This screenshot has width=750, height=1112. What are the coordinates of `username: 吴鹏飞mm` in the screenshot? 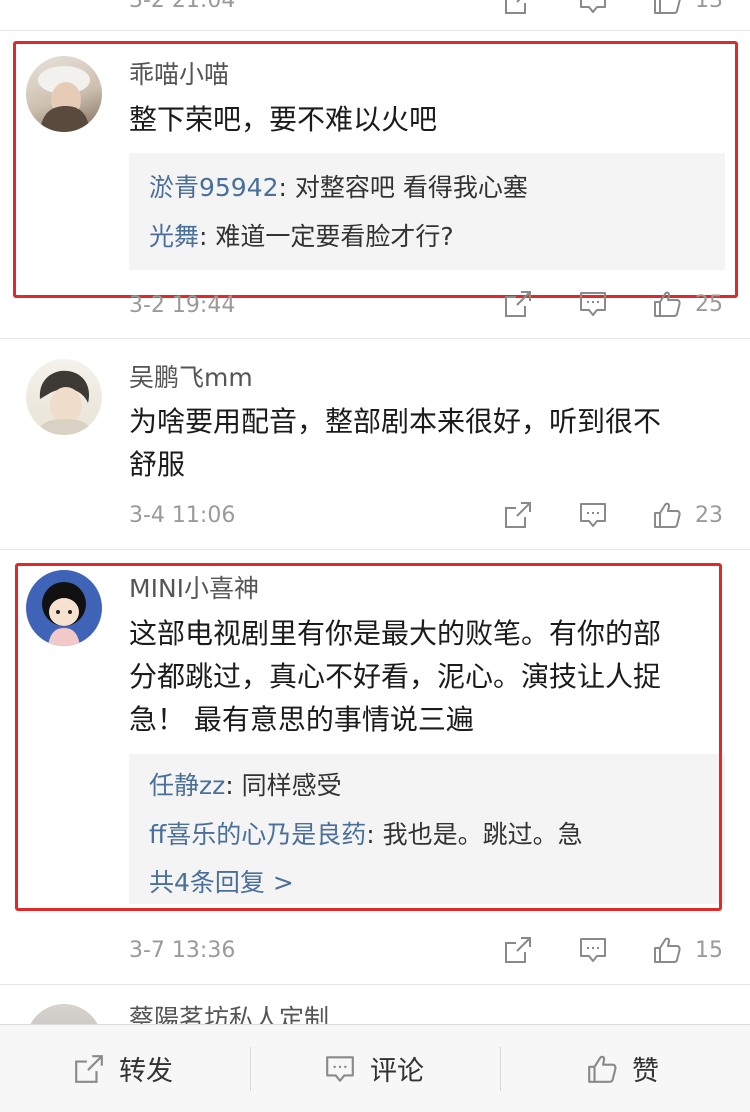 It's located at (191, 378).